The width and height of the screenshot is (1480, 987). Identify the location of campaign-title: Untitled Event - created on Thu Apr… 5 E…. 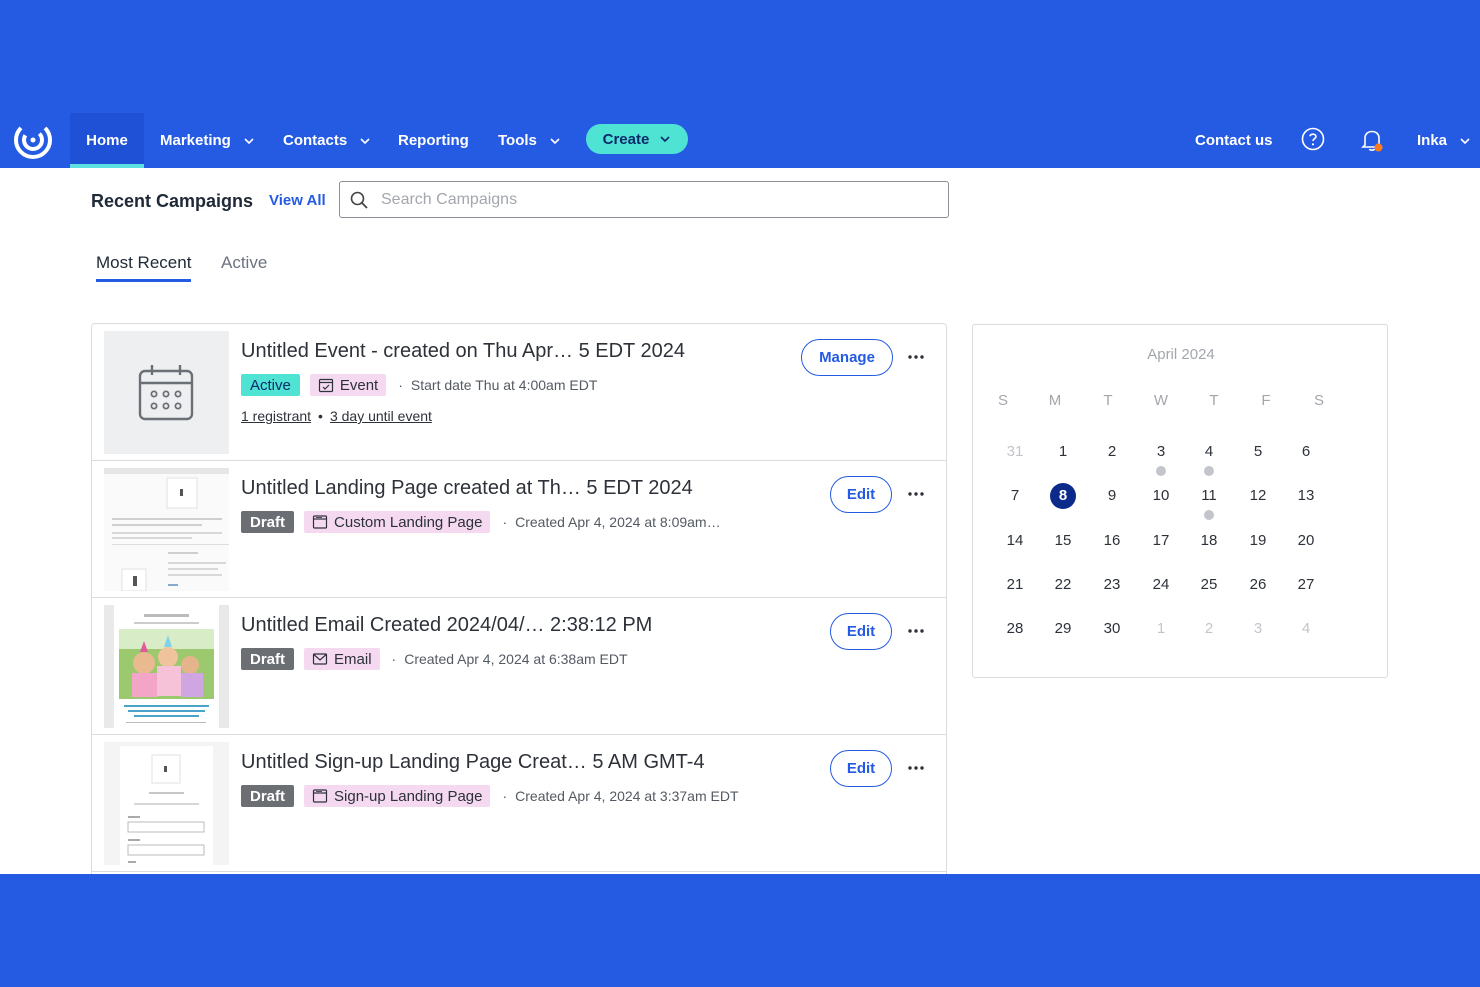
(463, 351).